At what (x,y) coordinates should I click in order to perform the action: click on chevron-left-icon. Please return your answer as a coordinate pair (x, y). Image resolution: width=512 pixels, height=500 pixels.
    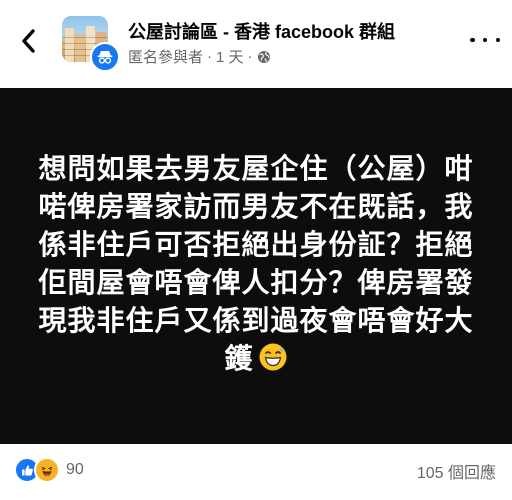
    Looking at the image, I should click on (28, 41).